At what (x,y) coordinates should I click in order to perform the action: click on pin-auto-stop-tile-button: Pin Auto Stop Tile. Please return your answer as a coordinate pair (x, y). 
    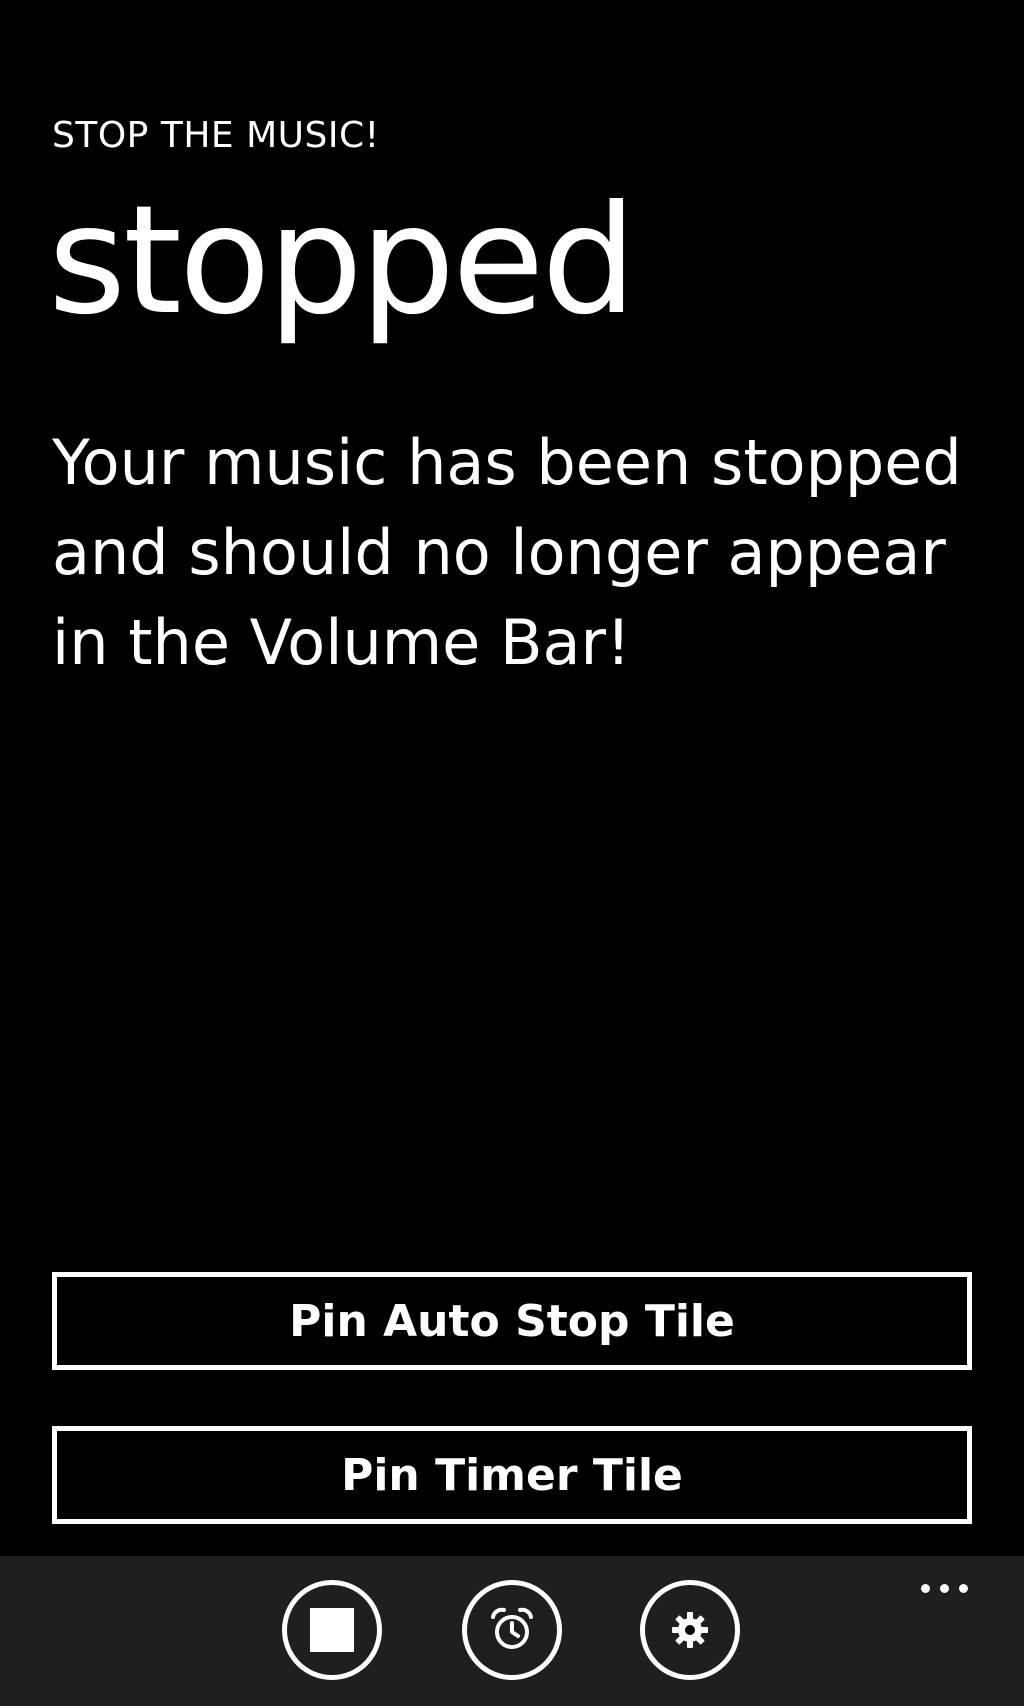
    Looking at the image, I should click on (512, 1321).